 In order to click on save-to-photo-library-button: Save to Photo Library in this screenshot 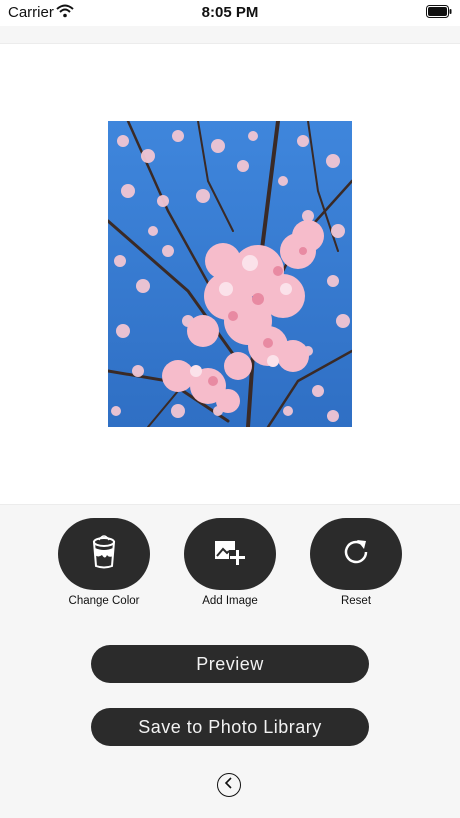, I will do `click(230, 727)`.